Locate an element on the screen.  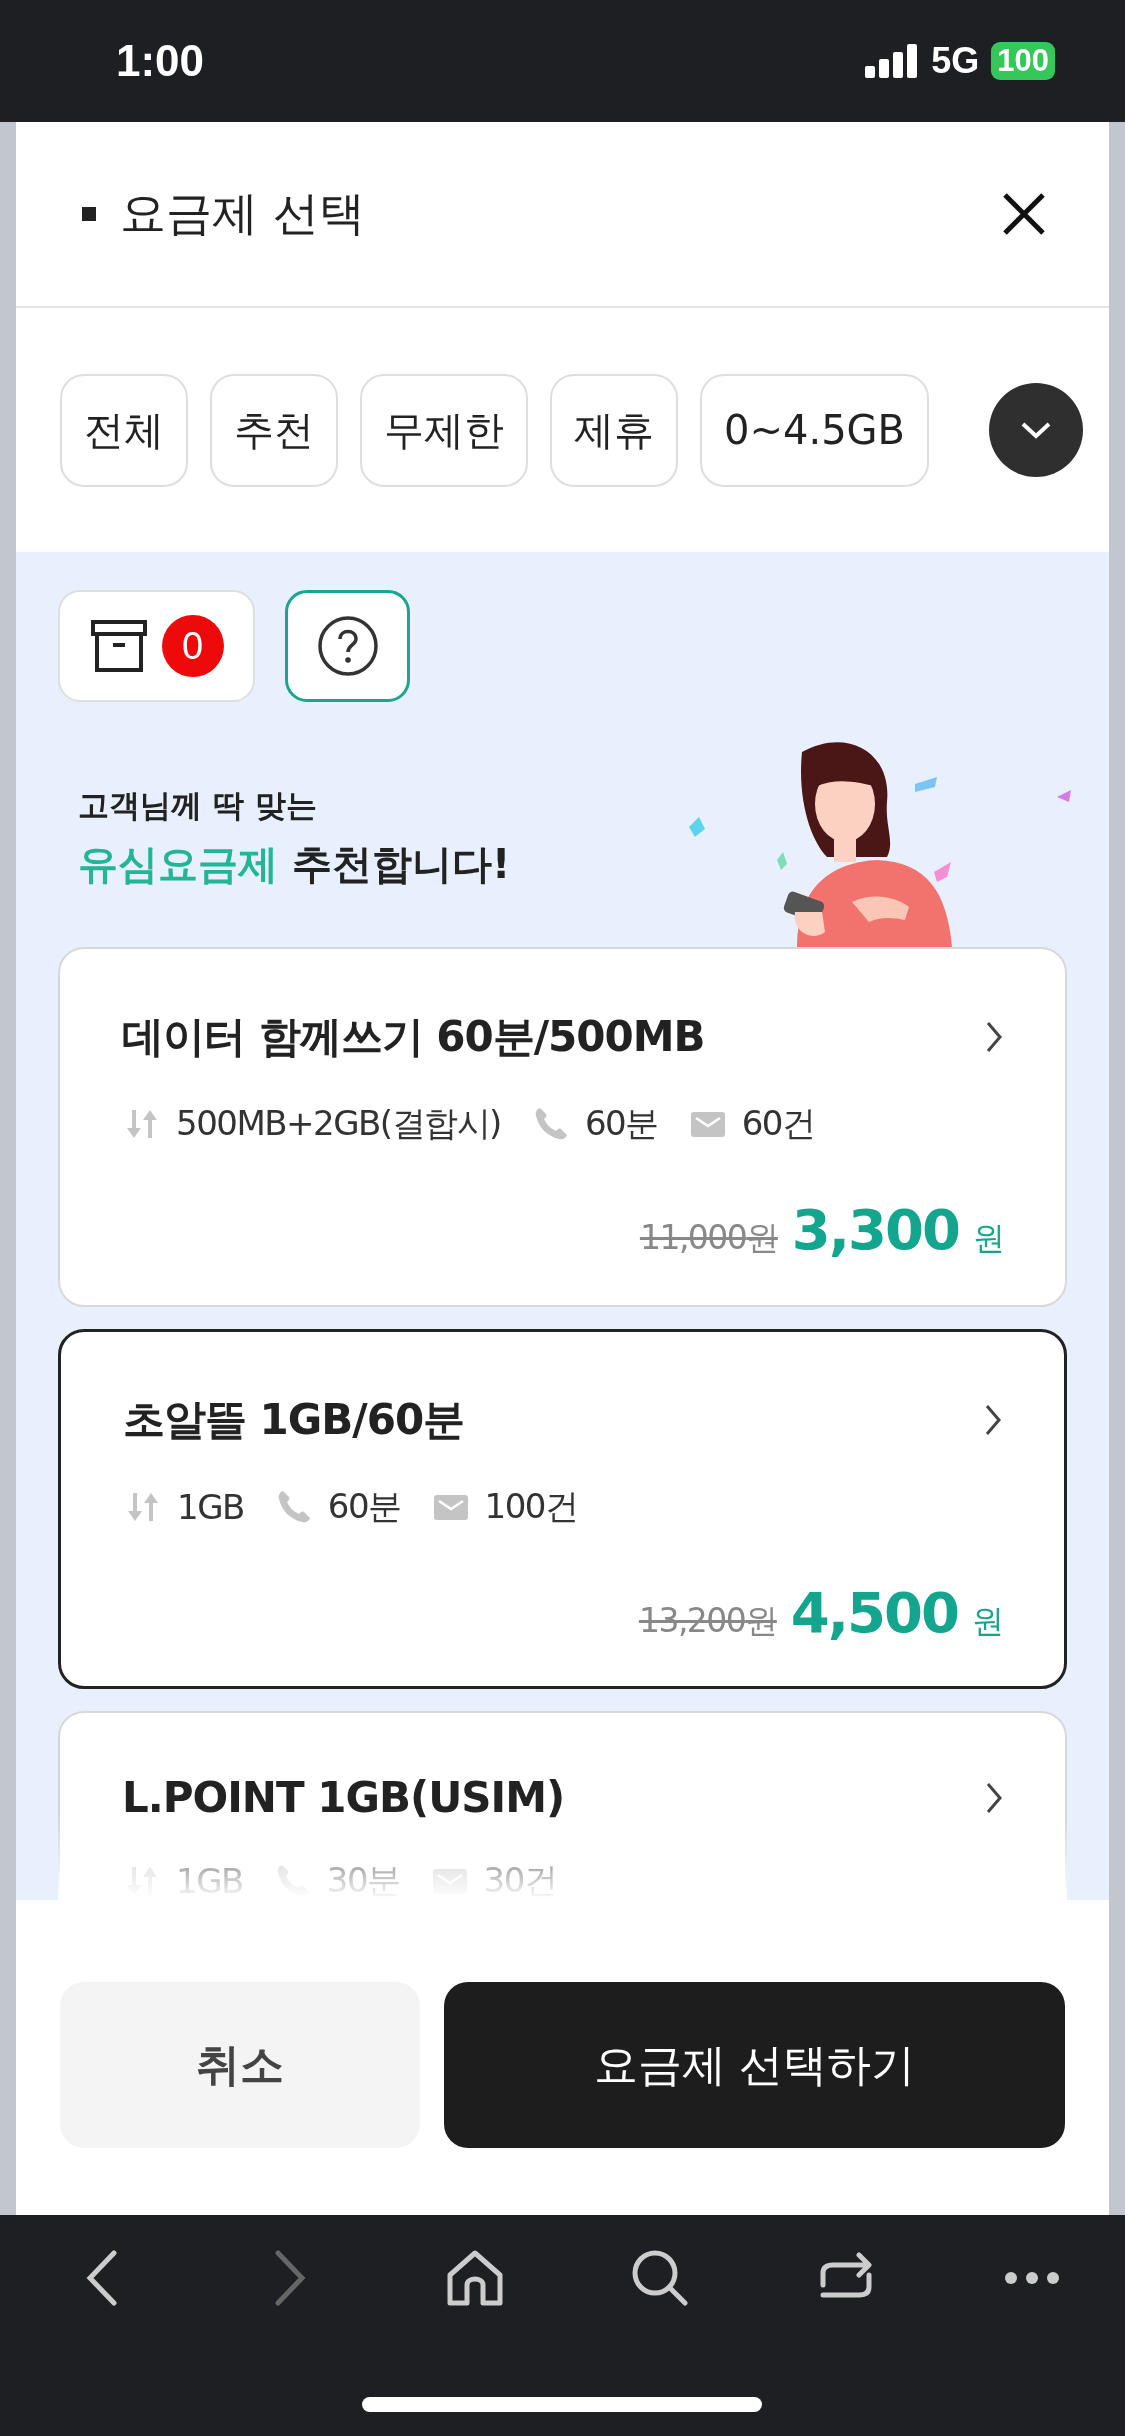
plan-name: 초알뜰 1GB/60분 is located at coordinates (294, 1420).